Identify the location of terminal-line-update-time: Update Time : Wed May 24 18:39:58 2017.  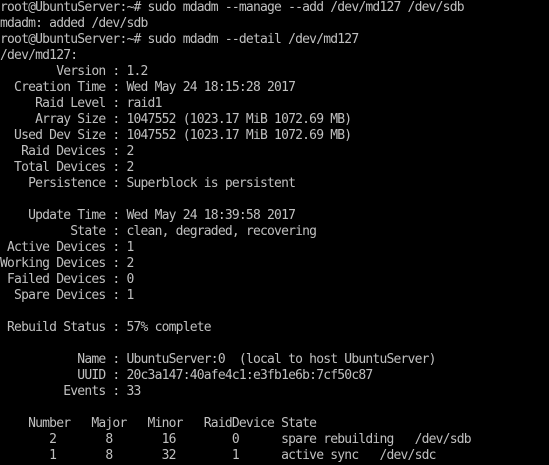
(148, 215).